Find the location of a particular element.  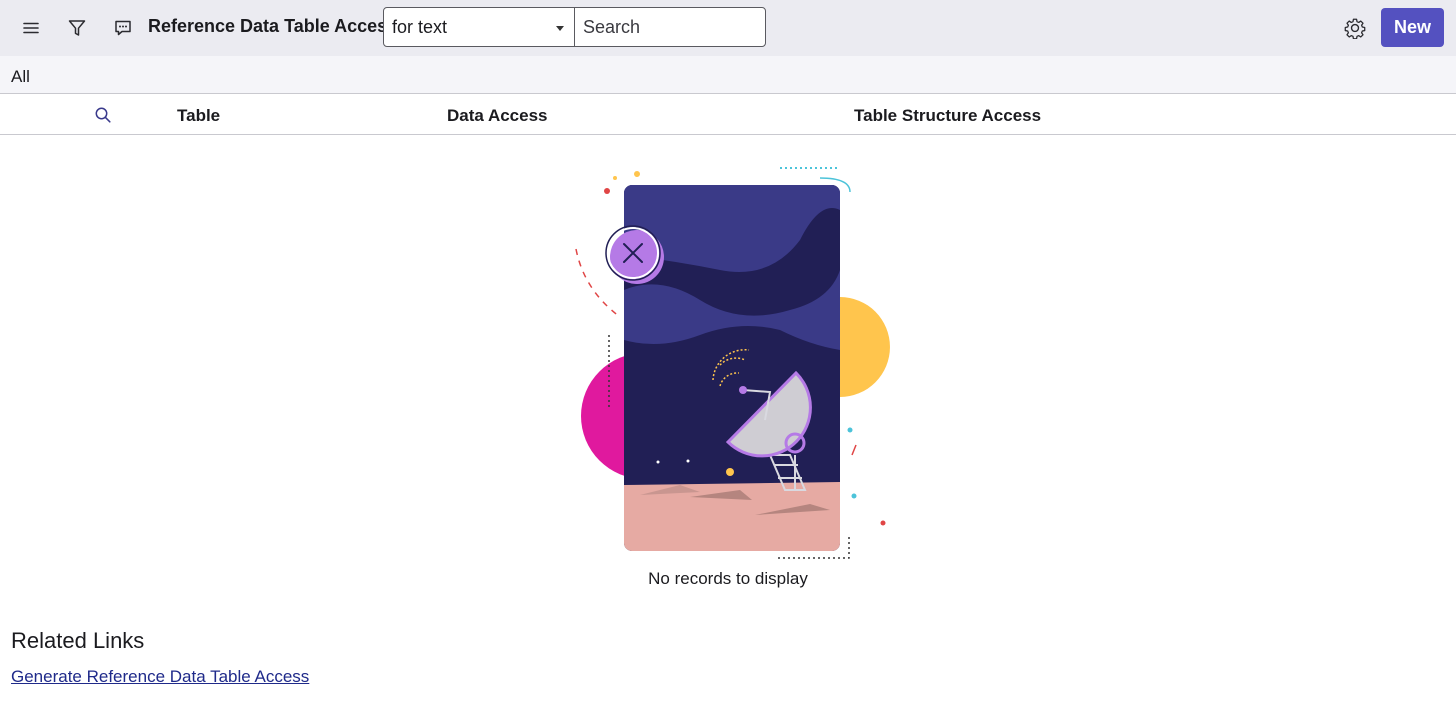

filter-icon is located at coordinates (77, 28).